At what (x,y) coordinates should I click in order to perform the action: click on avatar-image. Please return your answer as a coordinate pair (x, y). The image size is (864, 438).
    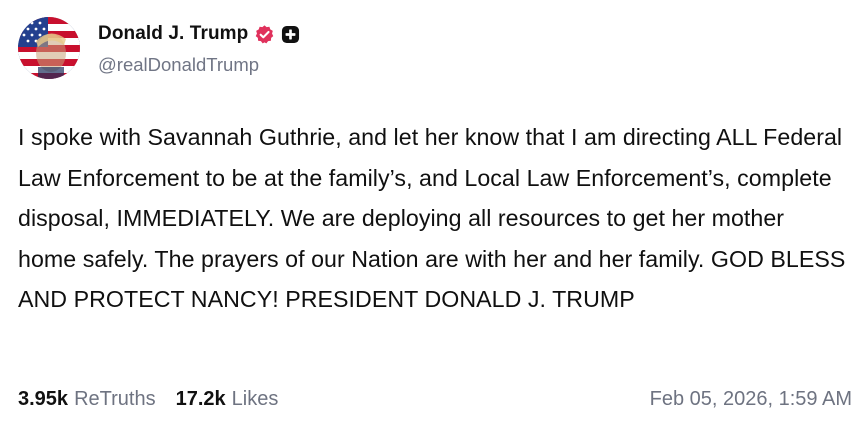
    Looking at the image, I should click on (49, 48).